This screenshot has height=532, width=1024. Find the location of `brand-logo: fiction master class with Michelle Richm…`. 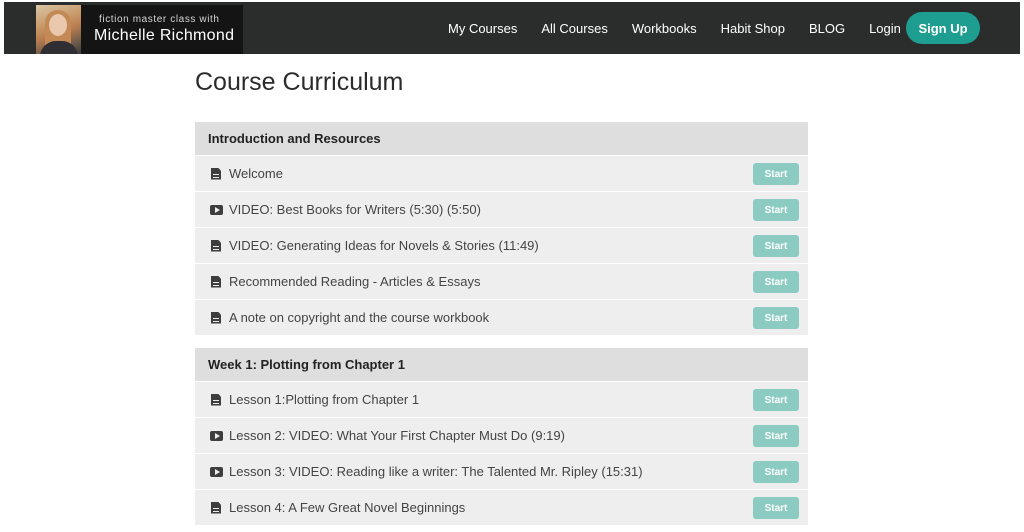

brand-logo: fiction master class with Michelle Richm… is located at coordinates (139, 29).